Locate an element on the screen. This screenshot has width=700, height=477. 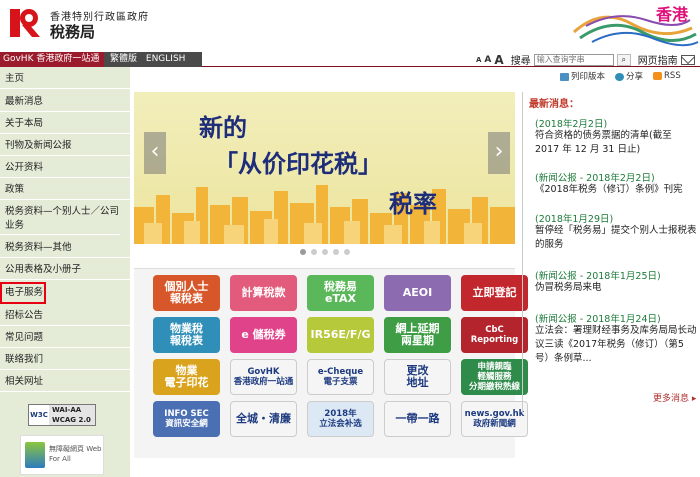
sidebar-item-whats-new: 最新消息 is located at coordinates (65, 102).